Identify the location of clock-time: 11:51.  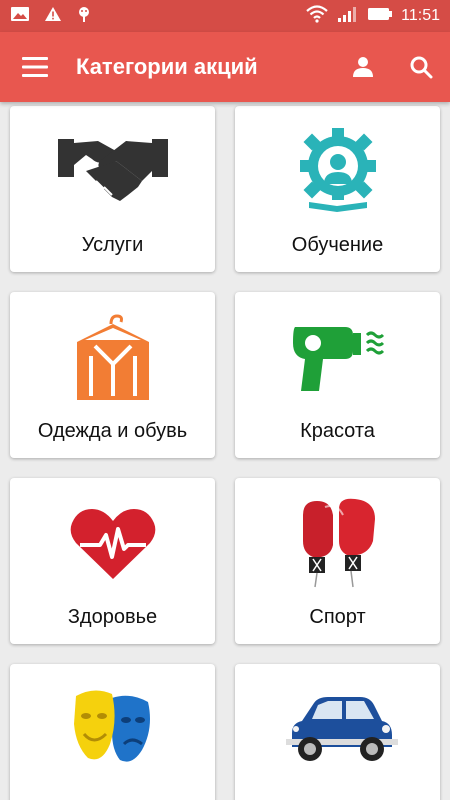
(420, 15).